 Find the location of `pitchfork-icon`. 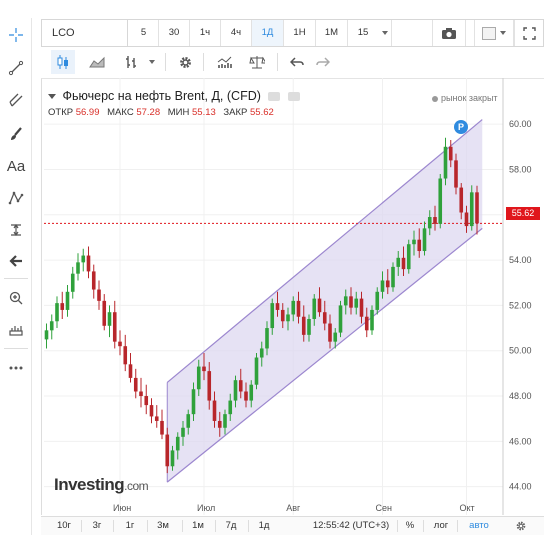

pitchfork-icon is located at coordinates (16, 100).